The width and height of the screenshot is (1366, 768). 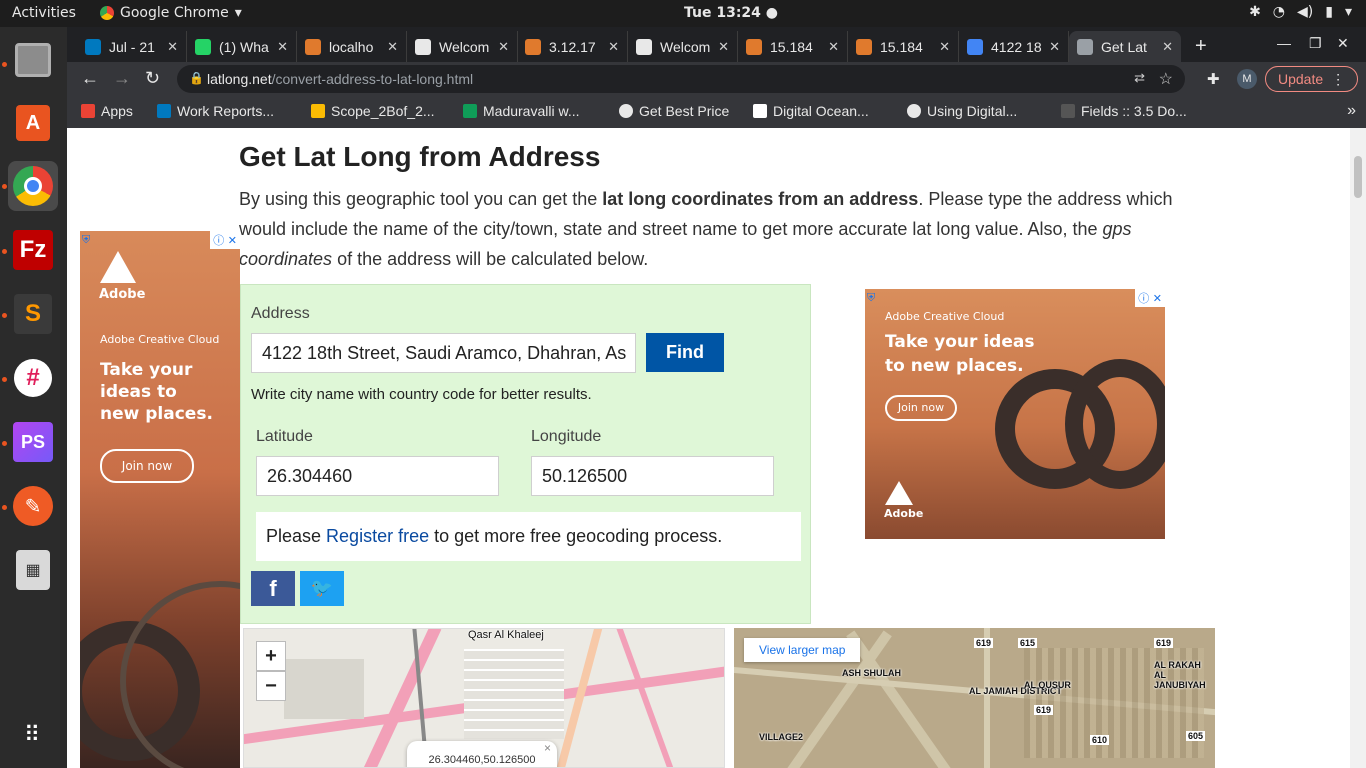 What do you see at coordinates (322, 588) in the screenshot?
I see `twitter-share-button: 🐦` at bounding box center [322, 588].